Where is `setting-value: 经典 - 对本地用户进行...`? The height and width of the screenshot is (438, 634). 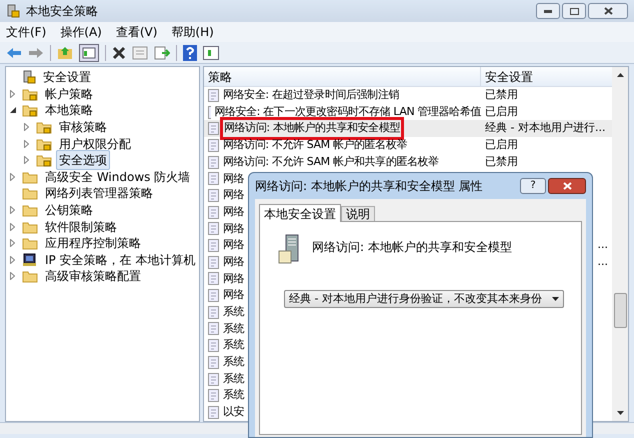
setting-value: 经典 - 对本地用户进行... is located at coordinates (545, 128).